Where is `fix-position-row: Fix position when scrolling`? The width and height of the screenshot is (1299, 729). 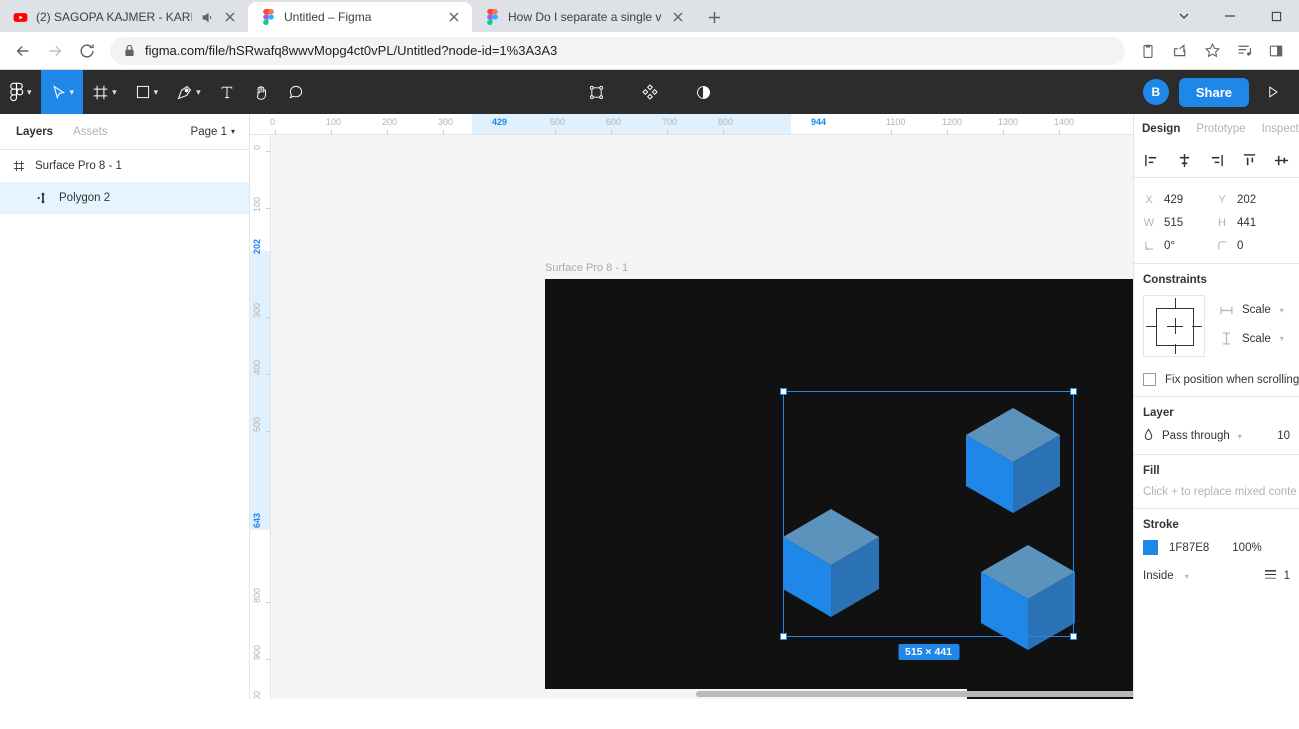 fix-position-row: Fix position when scrolling is located at coordinates (1221, 379).